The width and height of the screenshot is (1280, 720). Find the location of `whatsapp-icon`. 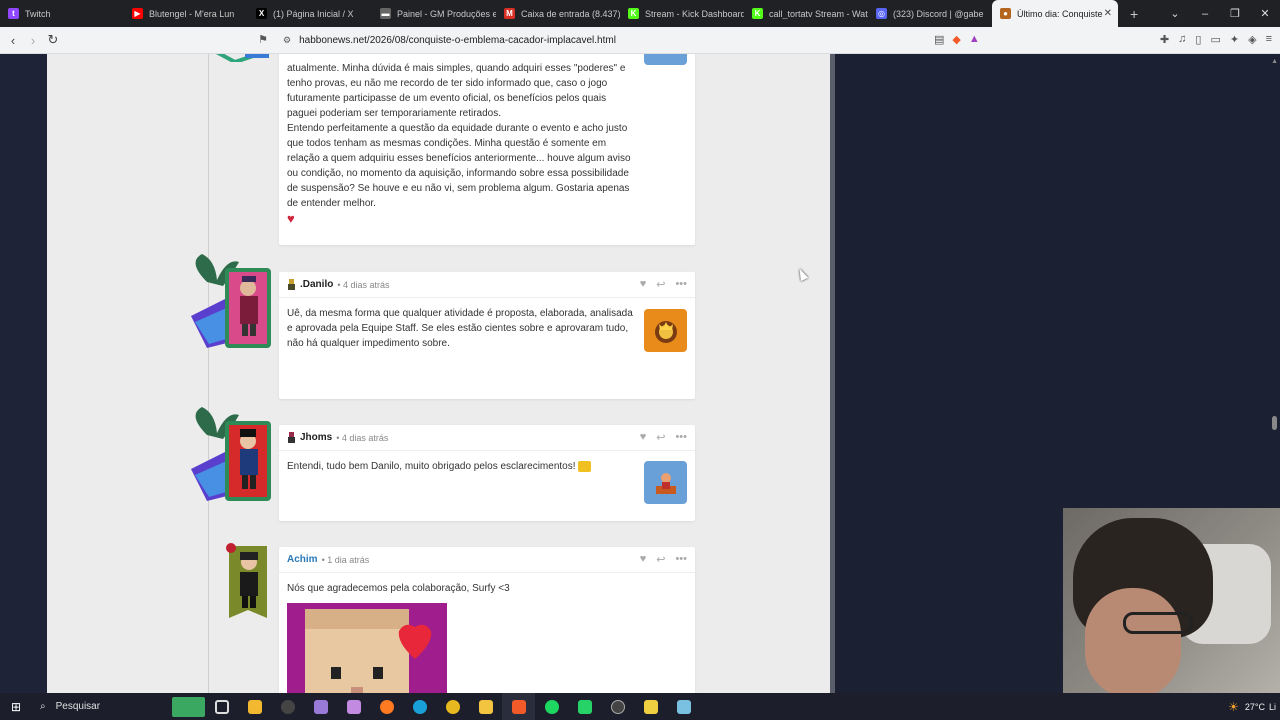

whatsapp-icon is located at coordinates (584, 706).